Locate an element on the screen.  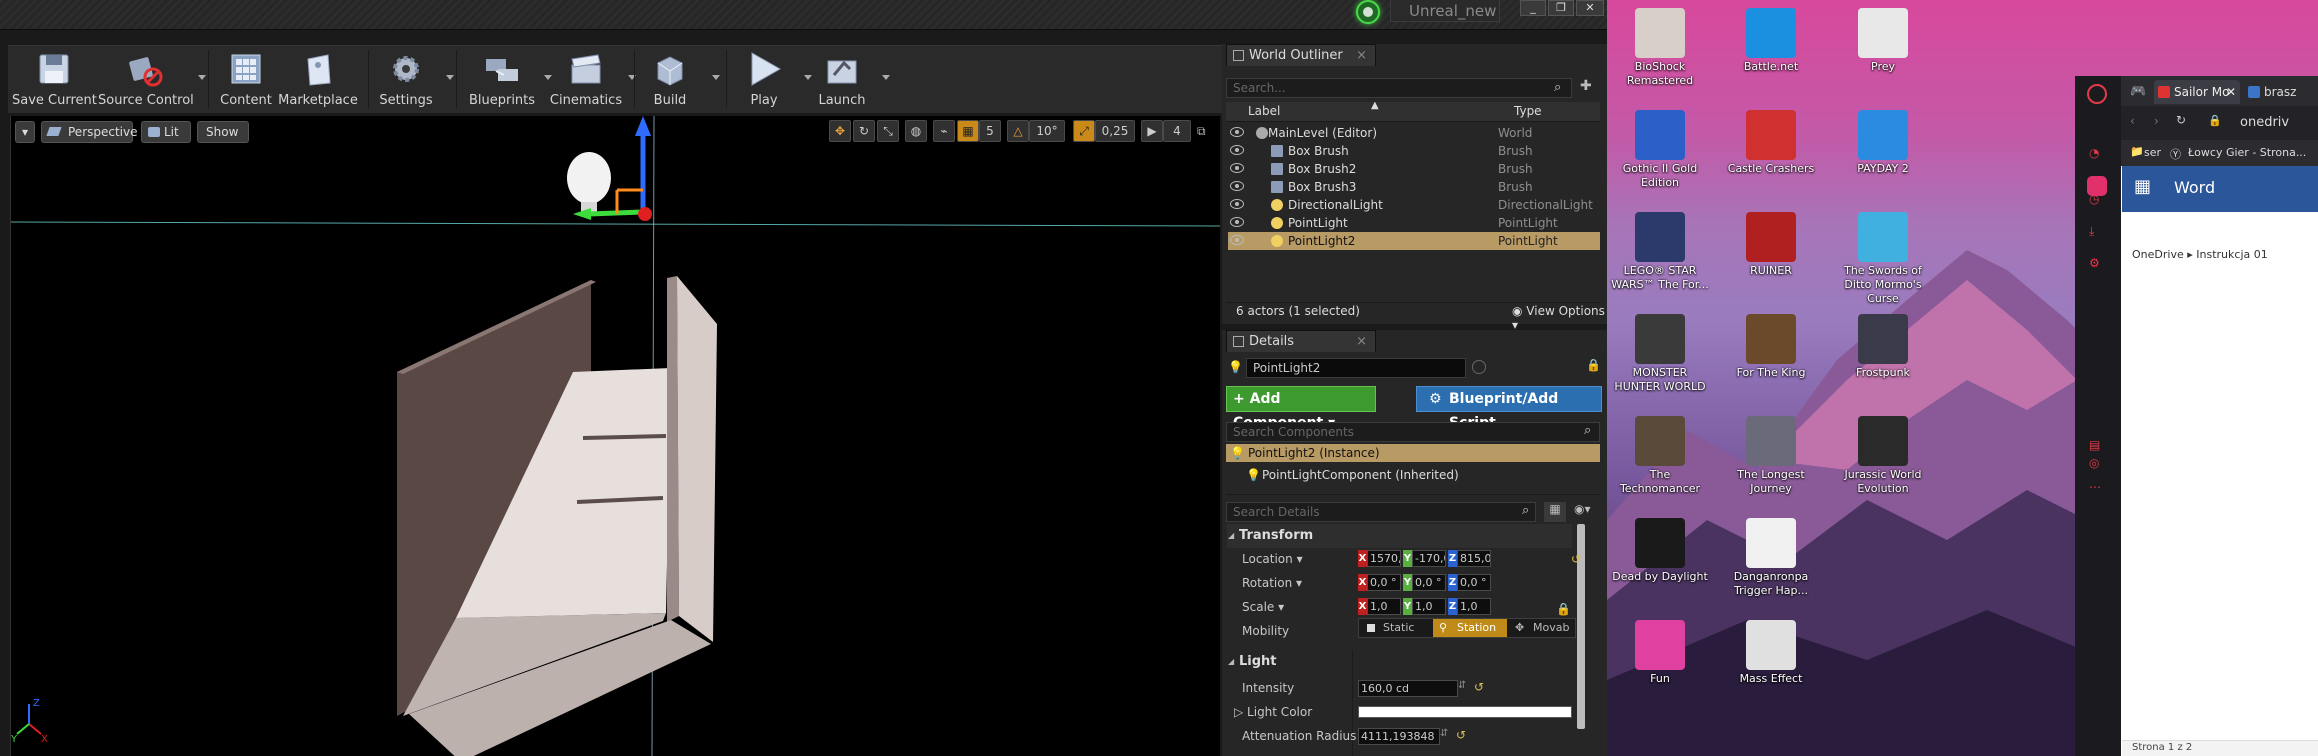
source-control-dropdown-icon is located at coordinates (202, 77).